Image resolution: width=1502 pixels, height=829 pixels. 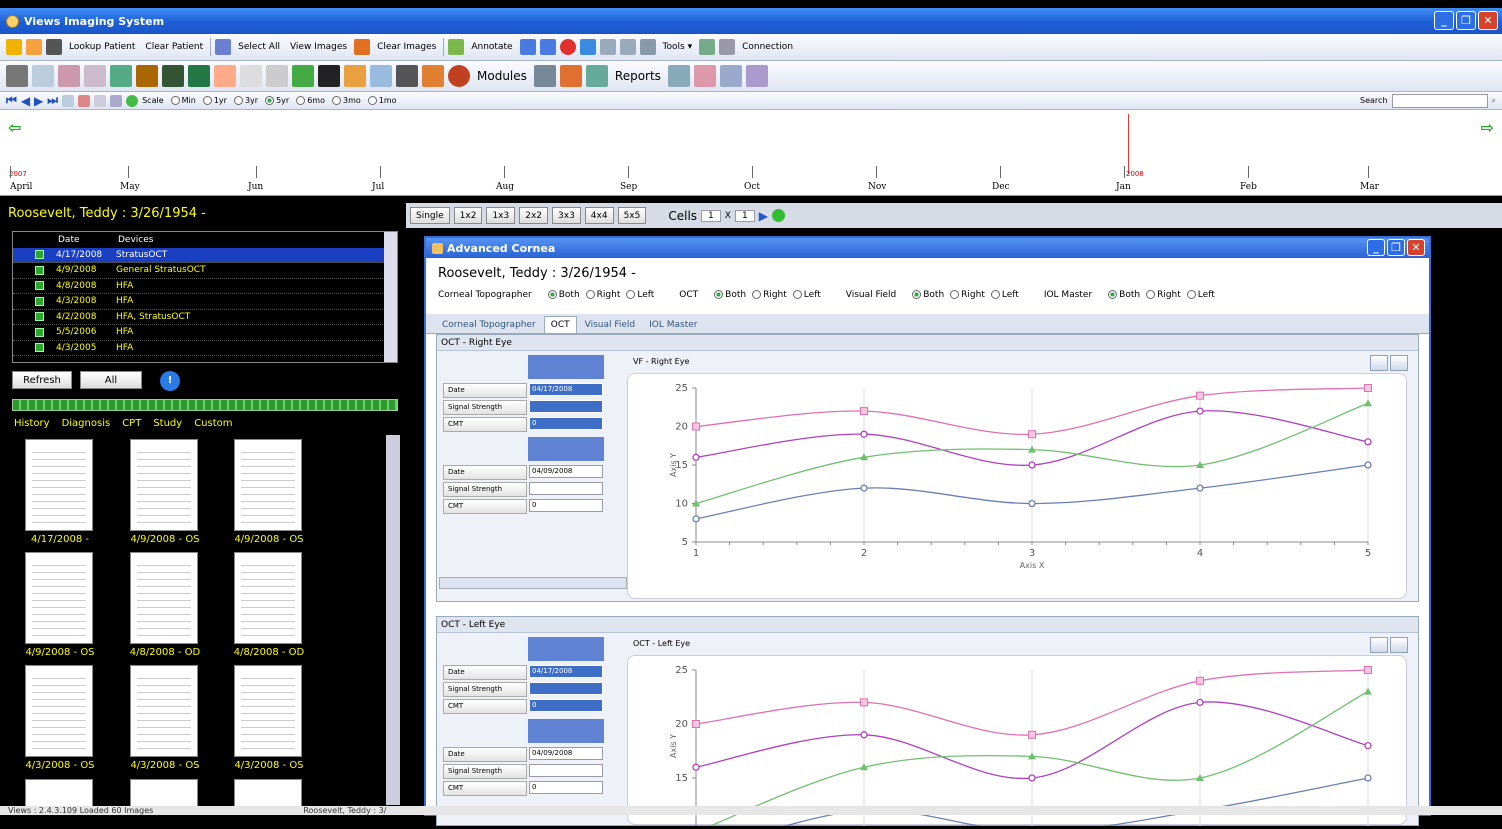 I want to click on tools-wrench-icon, so click(x=381, y=76).